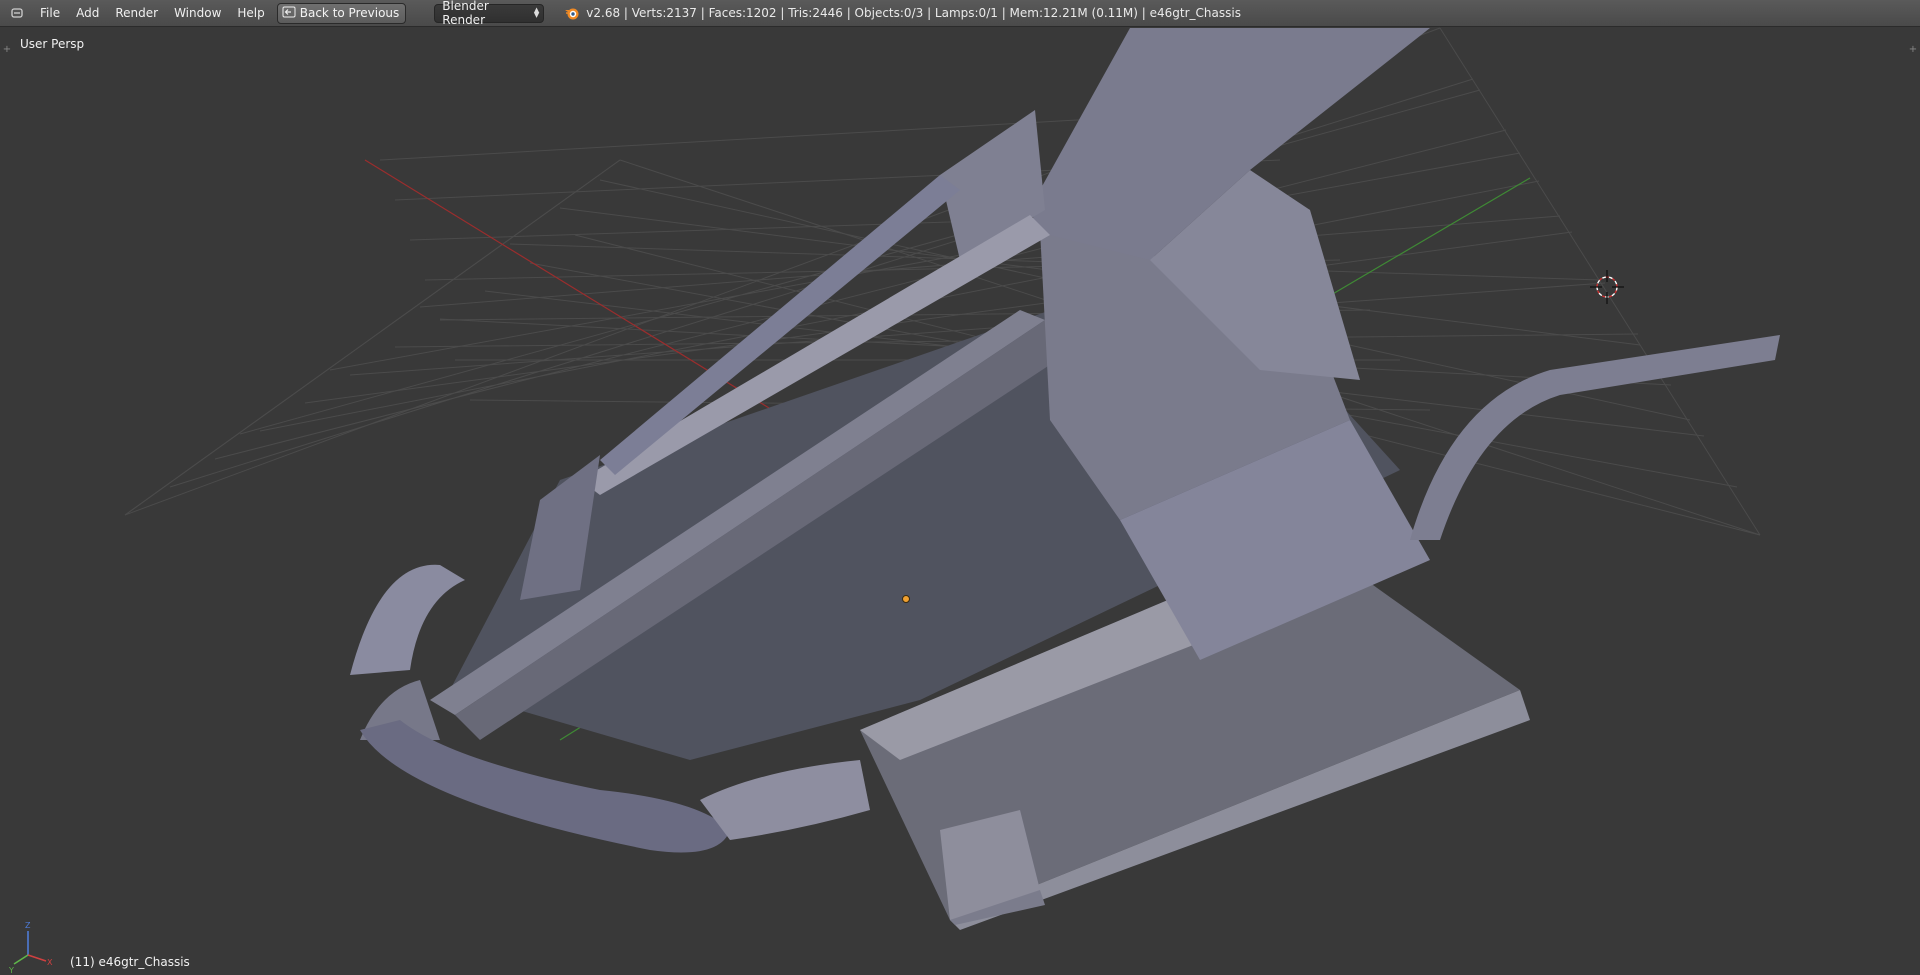  What do you see at coordinates (136, 13) in the screenshot?
I see `menu-render: Render` at bounding box center [136, 13].